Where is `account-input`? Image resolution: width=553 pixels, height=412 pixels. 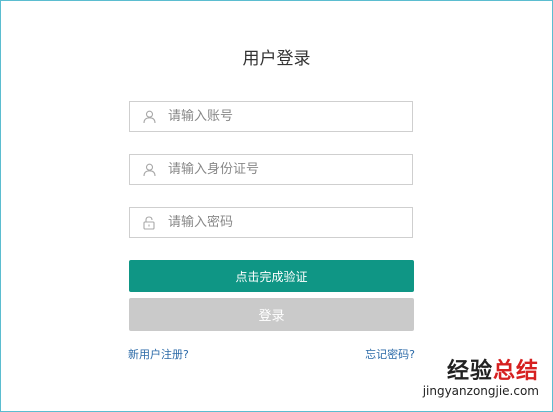
account-input is located at coordinates (283, 116).